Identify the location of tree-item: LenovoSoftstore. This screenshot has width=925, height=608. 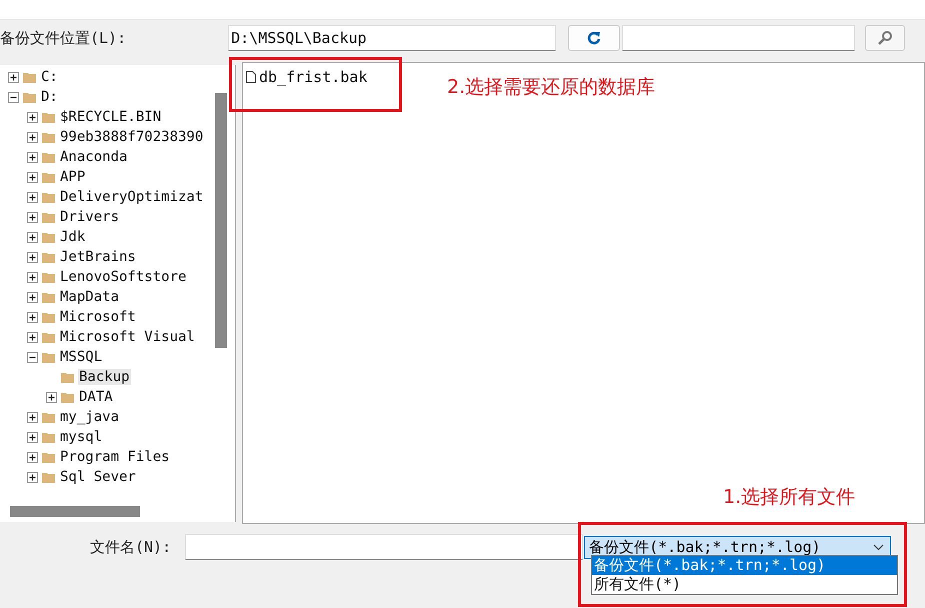
(123, 277).